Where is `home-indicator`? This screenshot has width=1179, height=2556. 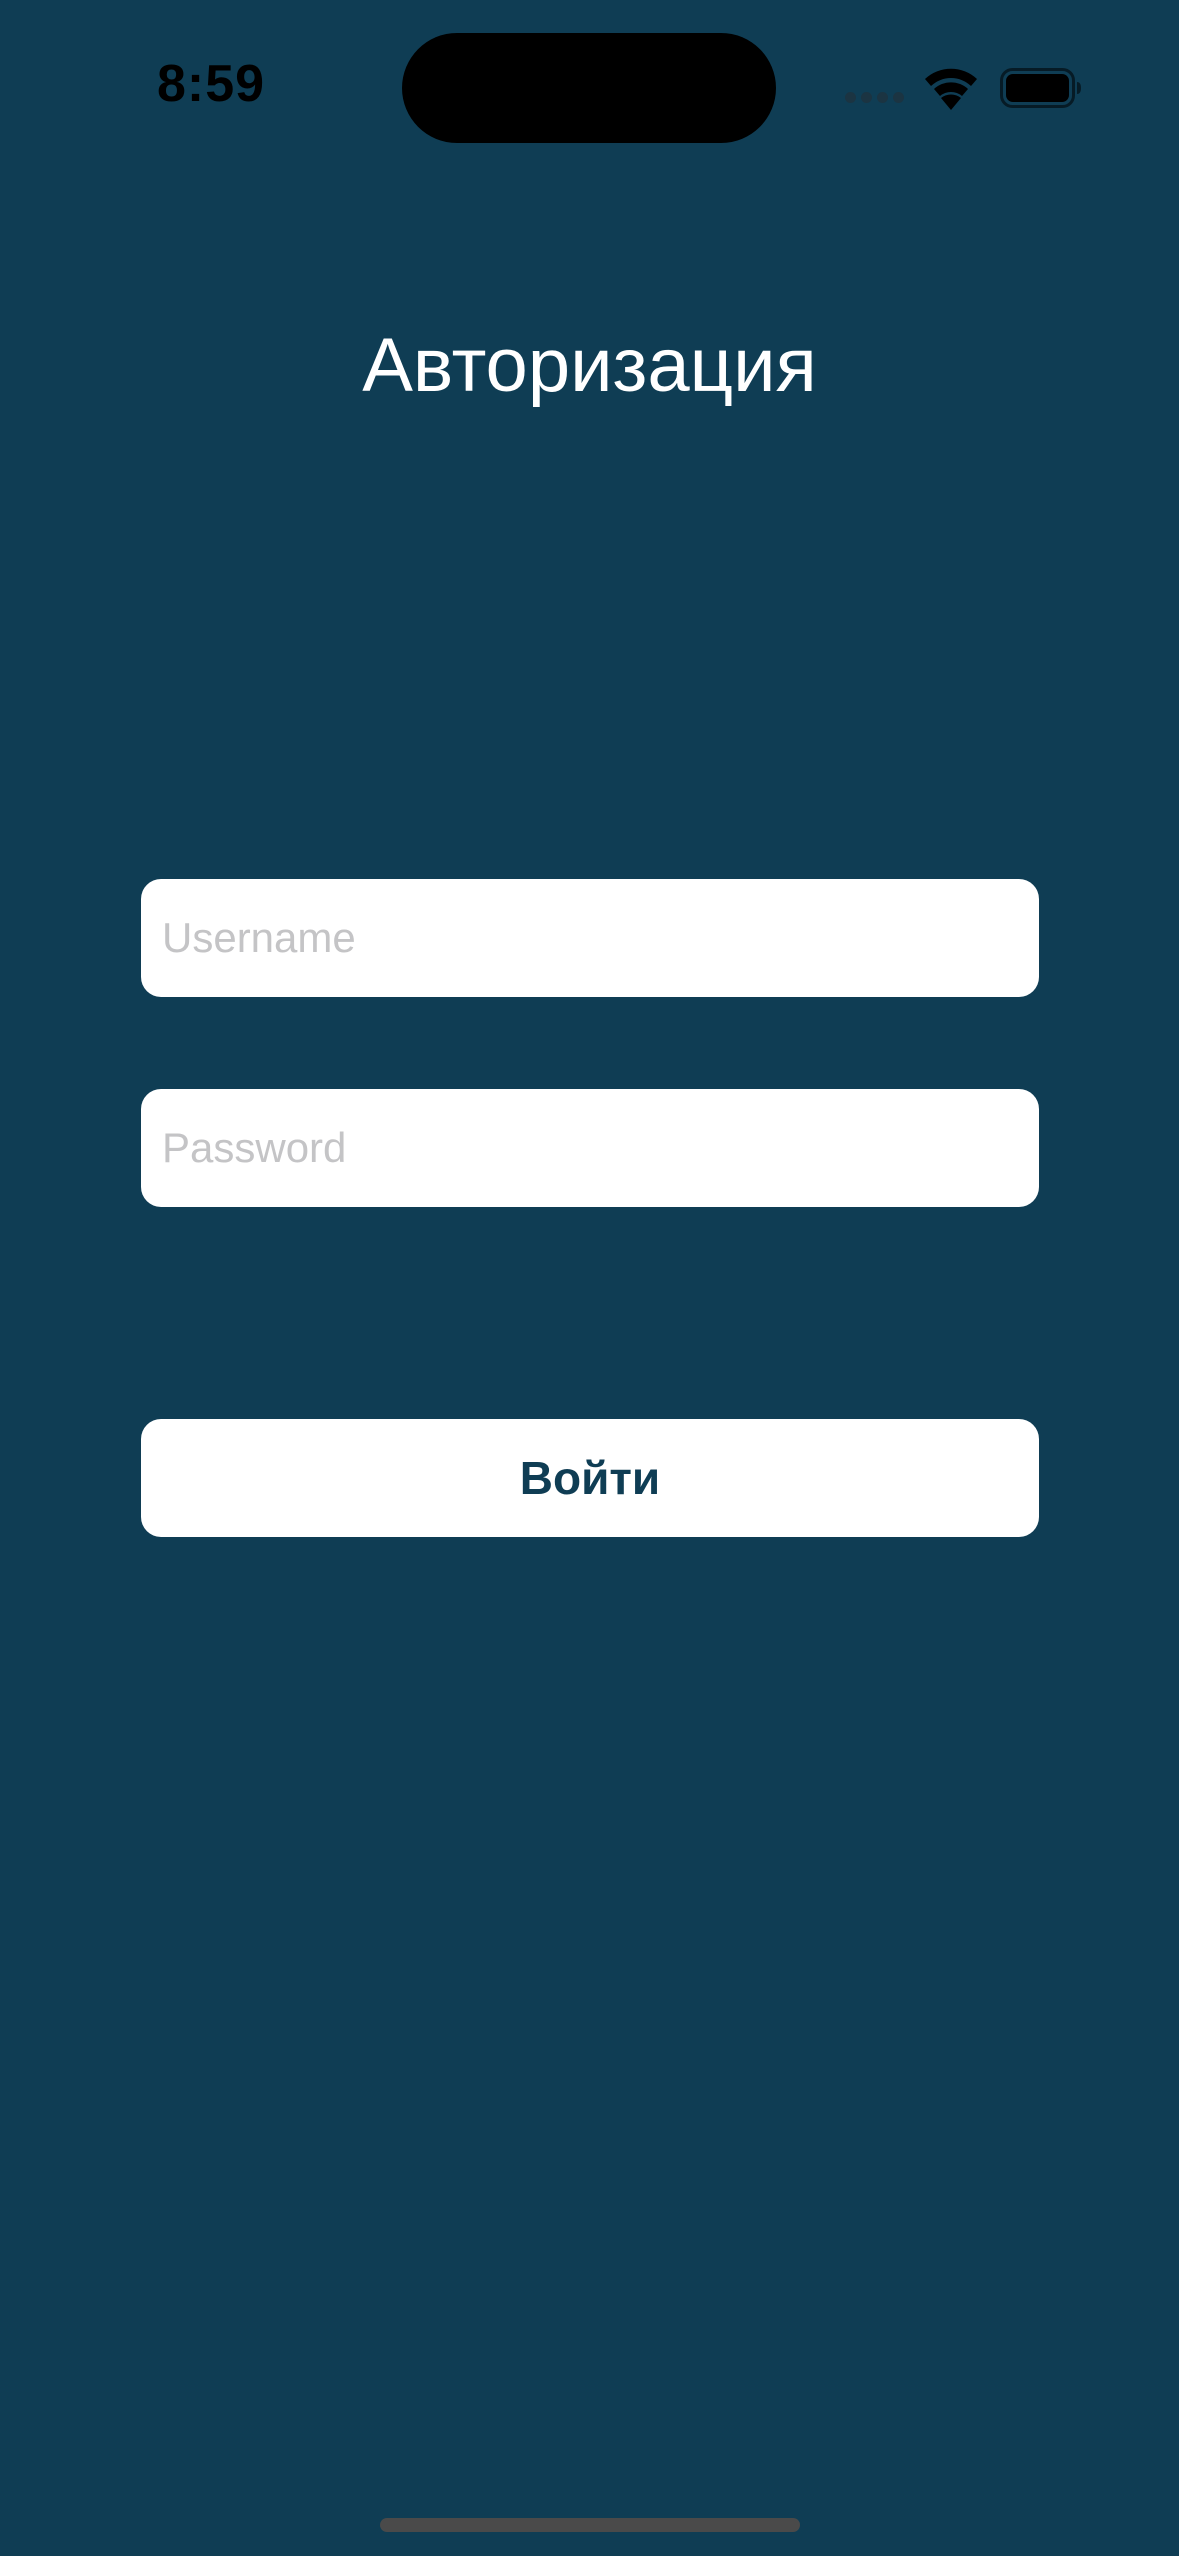 home-indicator is located at coordinates (590, 2525).